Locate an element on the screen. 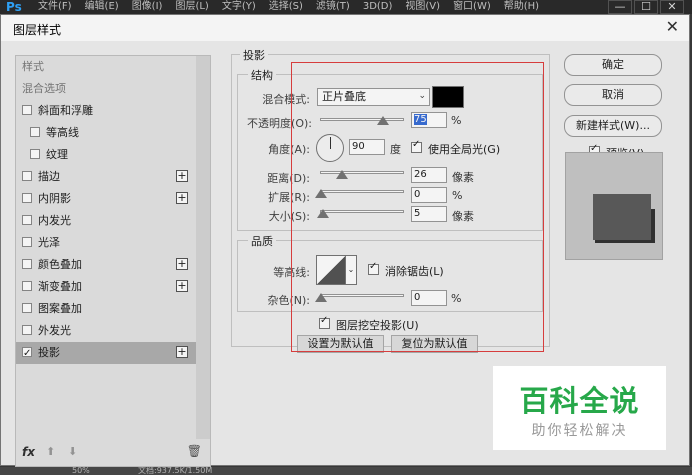 The height and width of the screenshot is (475, 692). menu-edit: 编辑(E) is located at coordinates (102, 6).